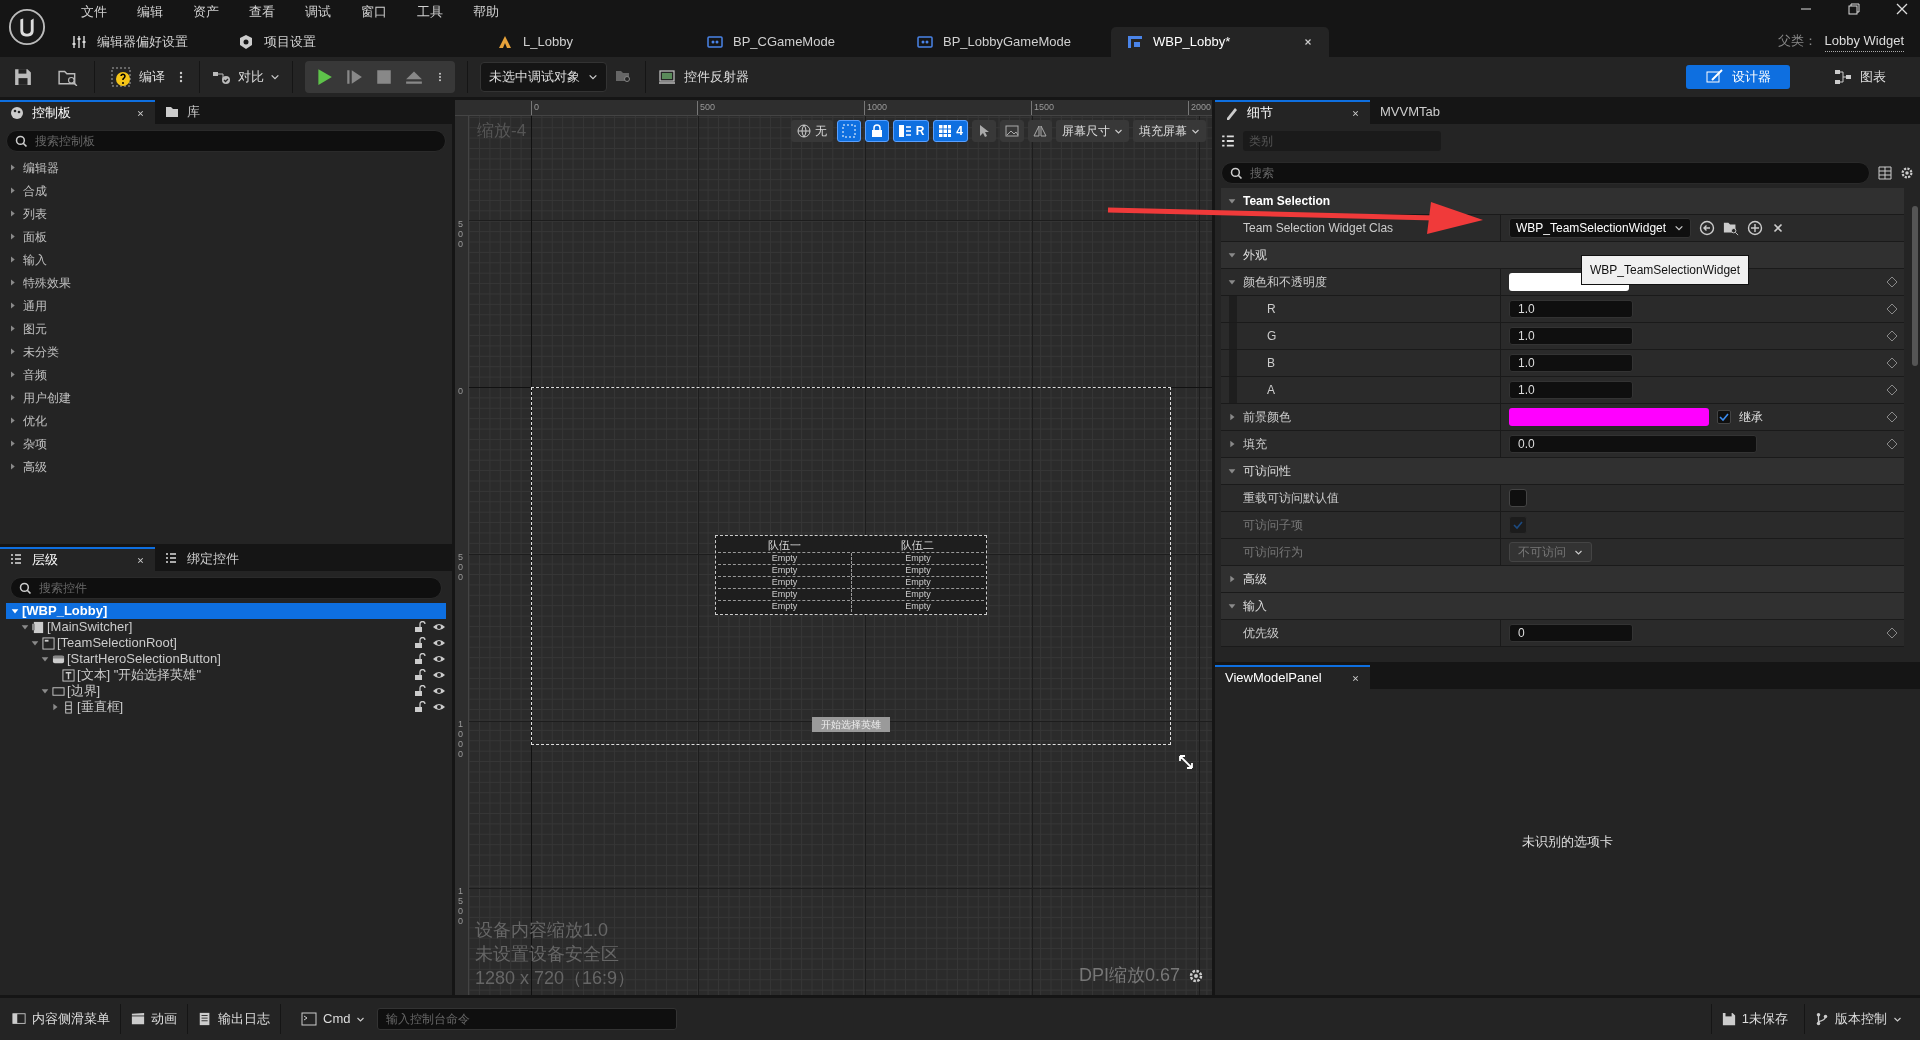 The width and height of the screenshot is (1920, 1040). Describe the element at coordinates (333, 1019) in the screenshot. I see `cmd-dropdown: Cmd` at that location.